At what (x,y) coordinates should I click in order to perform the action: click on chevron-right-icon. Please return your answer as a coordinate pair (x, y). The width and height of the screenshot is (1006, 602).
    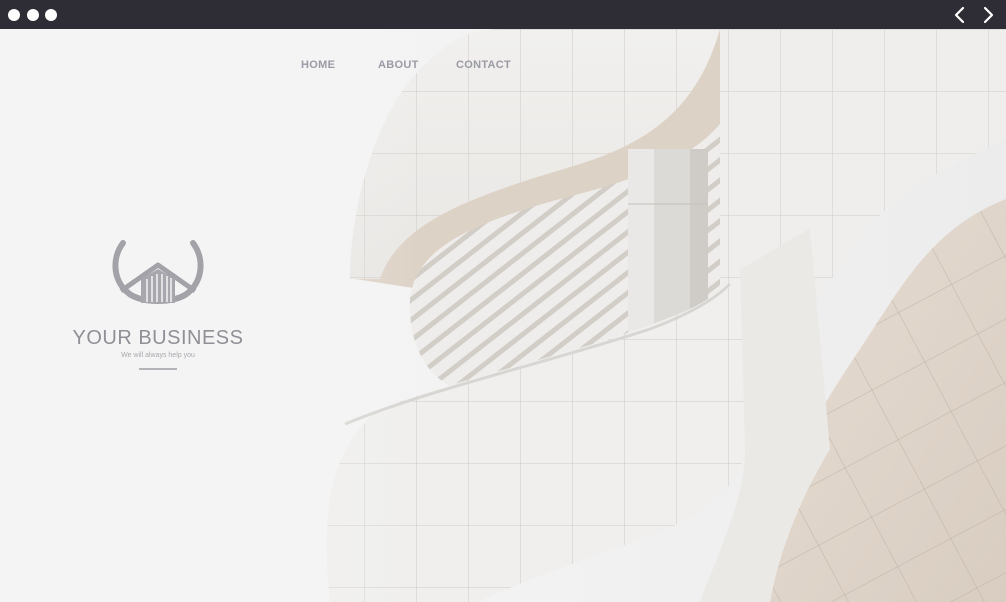
    Looking at the image, I should click on (988, 15).